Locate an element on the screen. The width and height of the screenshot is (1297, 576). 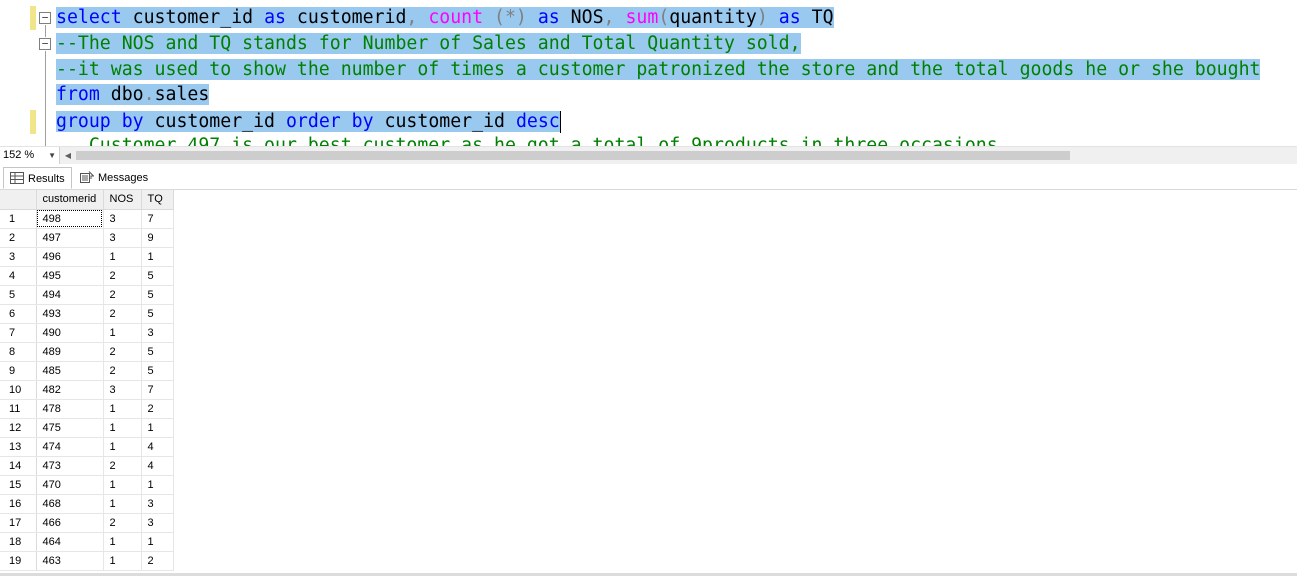
cell-customerid: 494 is located at coordinates (70, 295).